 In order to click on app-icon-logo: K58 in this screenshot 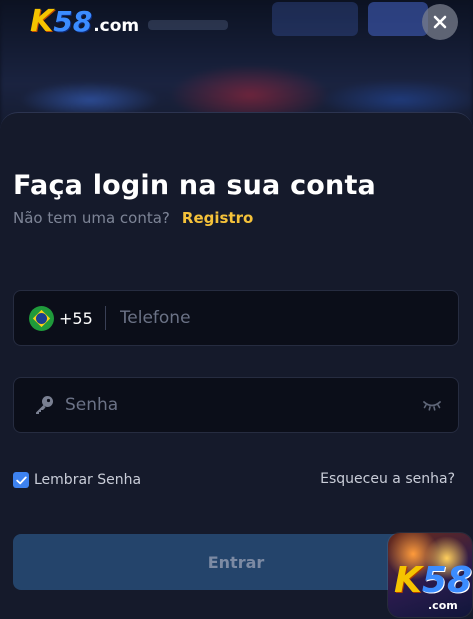, I will do `click(433, 581)`.